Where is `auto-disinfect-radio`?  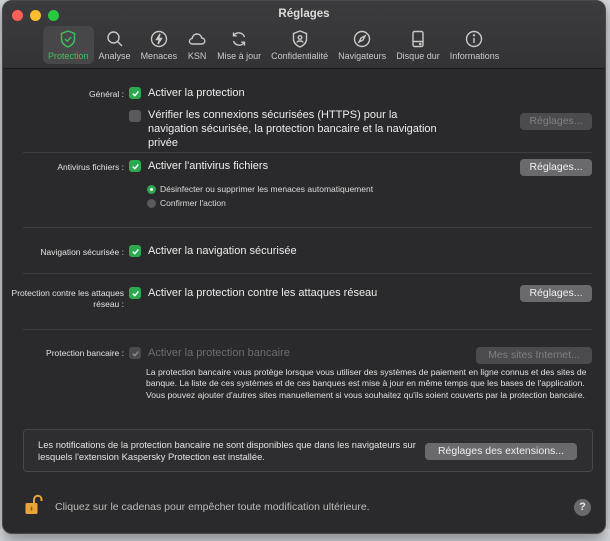 auto-disinfect-radio is located at coordinates (151, 189).